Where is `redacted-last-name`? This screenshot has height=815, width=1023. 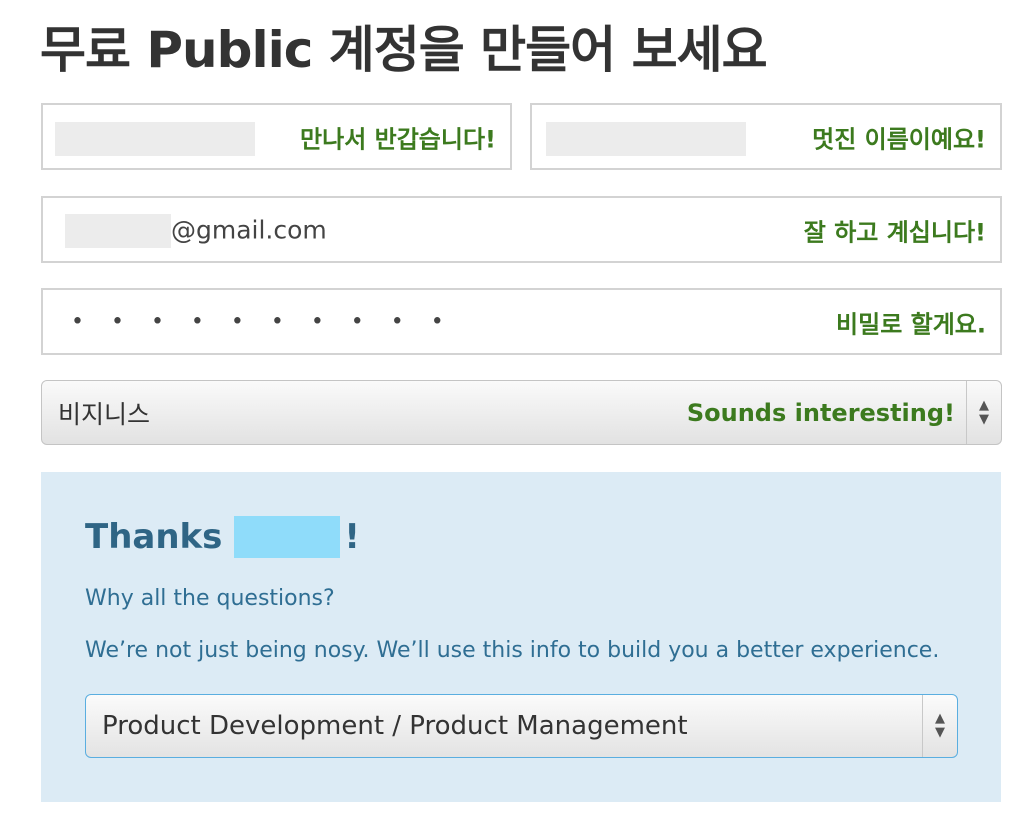
redacted-last-name is located at coordinates (646, 139).